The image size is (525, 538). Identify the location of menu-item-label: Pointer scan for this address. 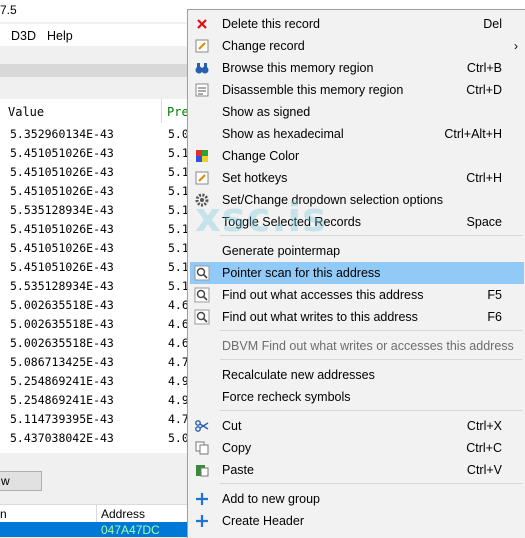
(301, 273).